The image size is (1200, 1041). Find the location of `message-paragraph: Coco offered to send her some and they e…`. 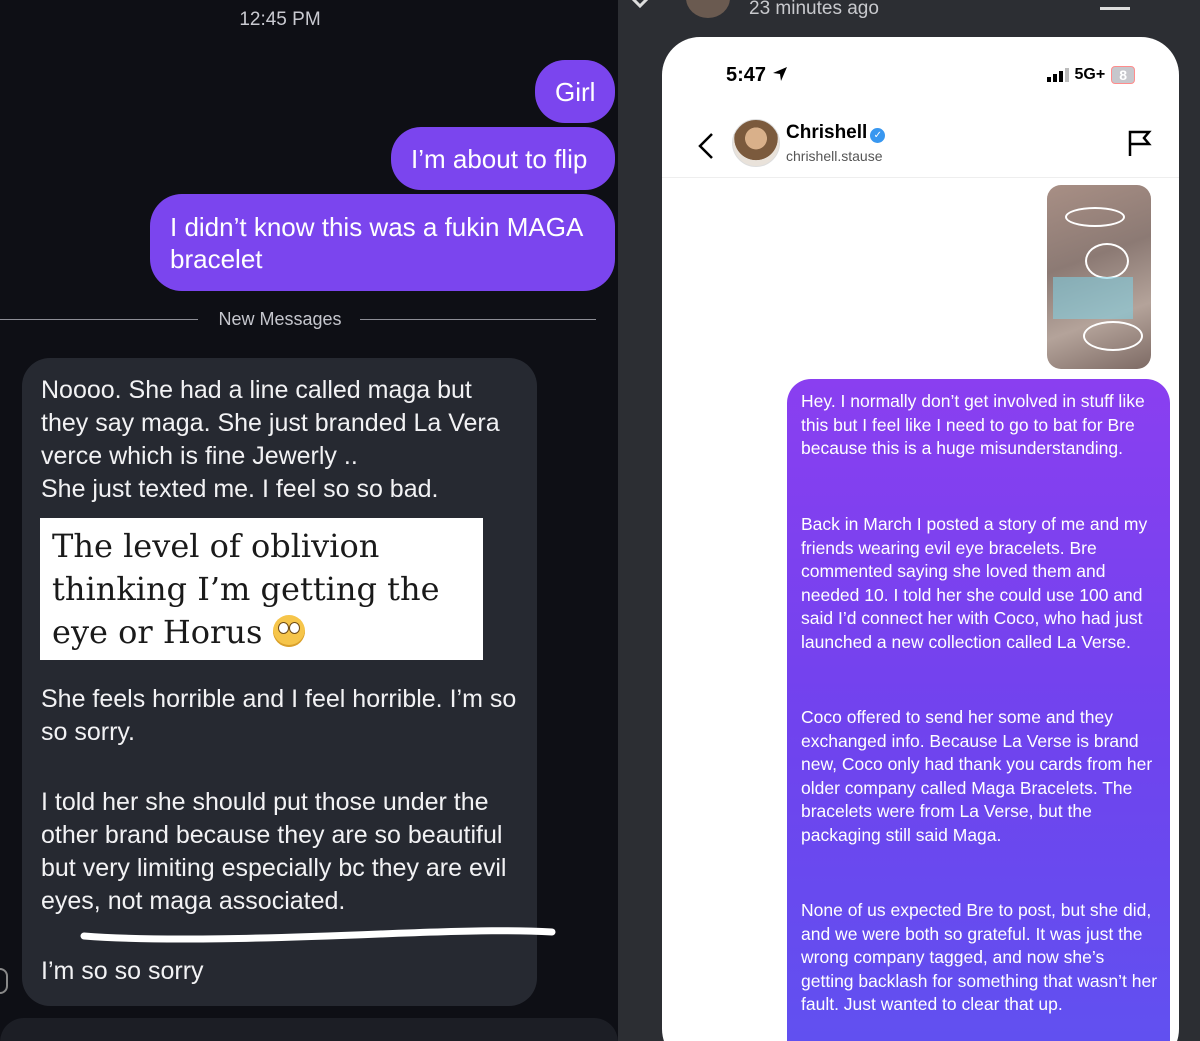

message-paragraph: Coco offered to send her some and they e… is located at coordinates (977, 776).